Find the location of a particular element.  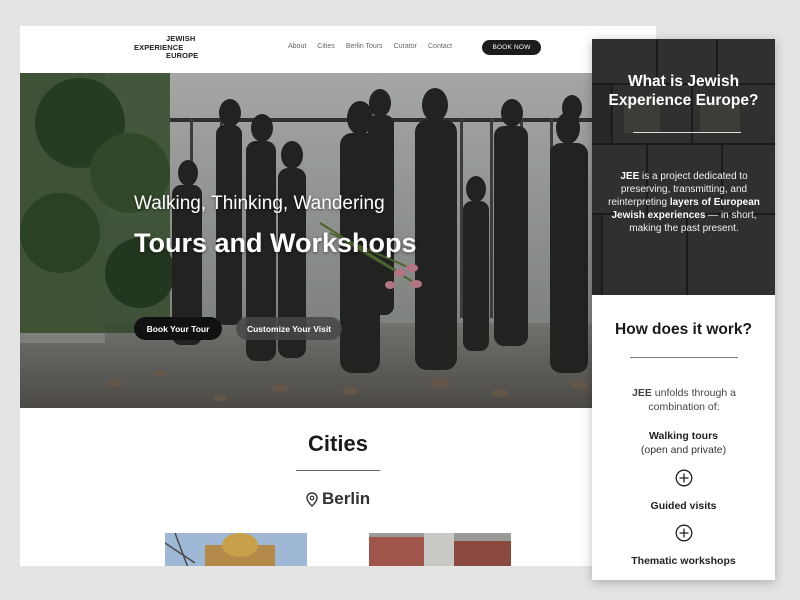

nav-link-cities: Cities is located at coordinates (326, 46).